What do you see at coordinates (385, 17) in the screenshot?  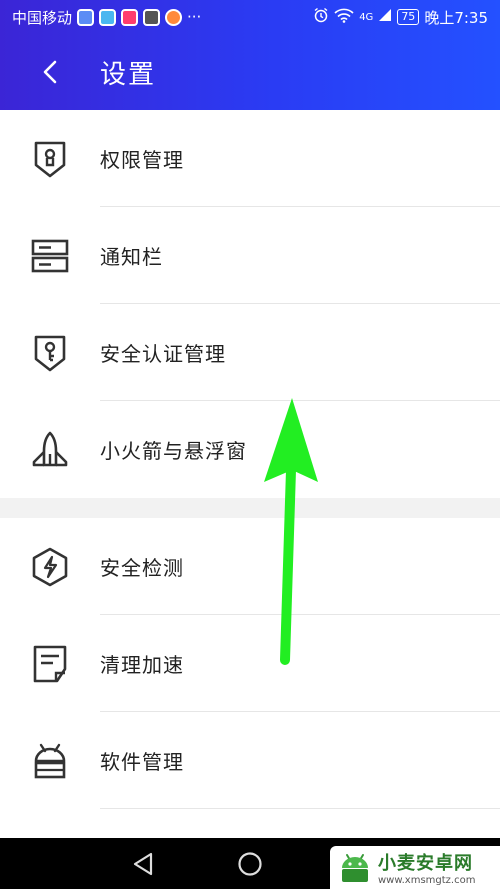 I see `signal-icon` at bounding box center [385, 17].